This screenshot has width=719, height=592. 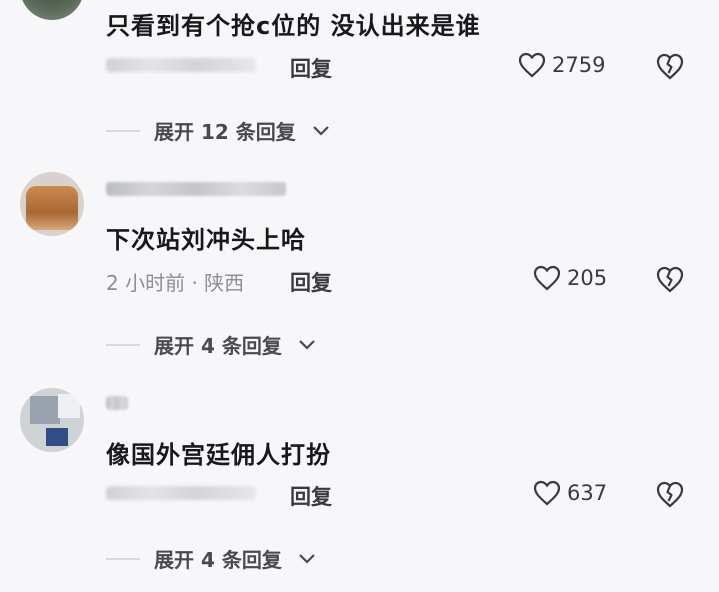 I want to click on like-button: 2759, so click(x=561, y=65).